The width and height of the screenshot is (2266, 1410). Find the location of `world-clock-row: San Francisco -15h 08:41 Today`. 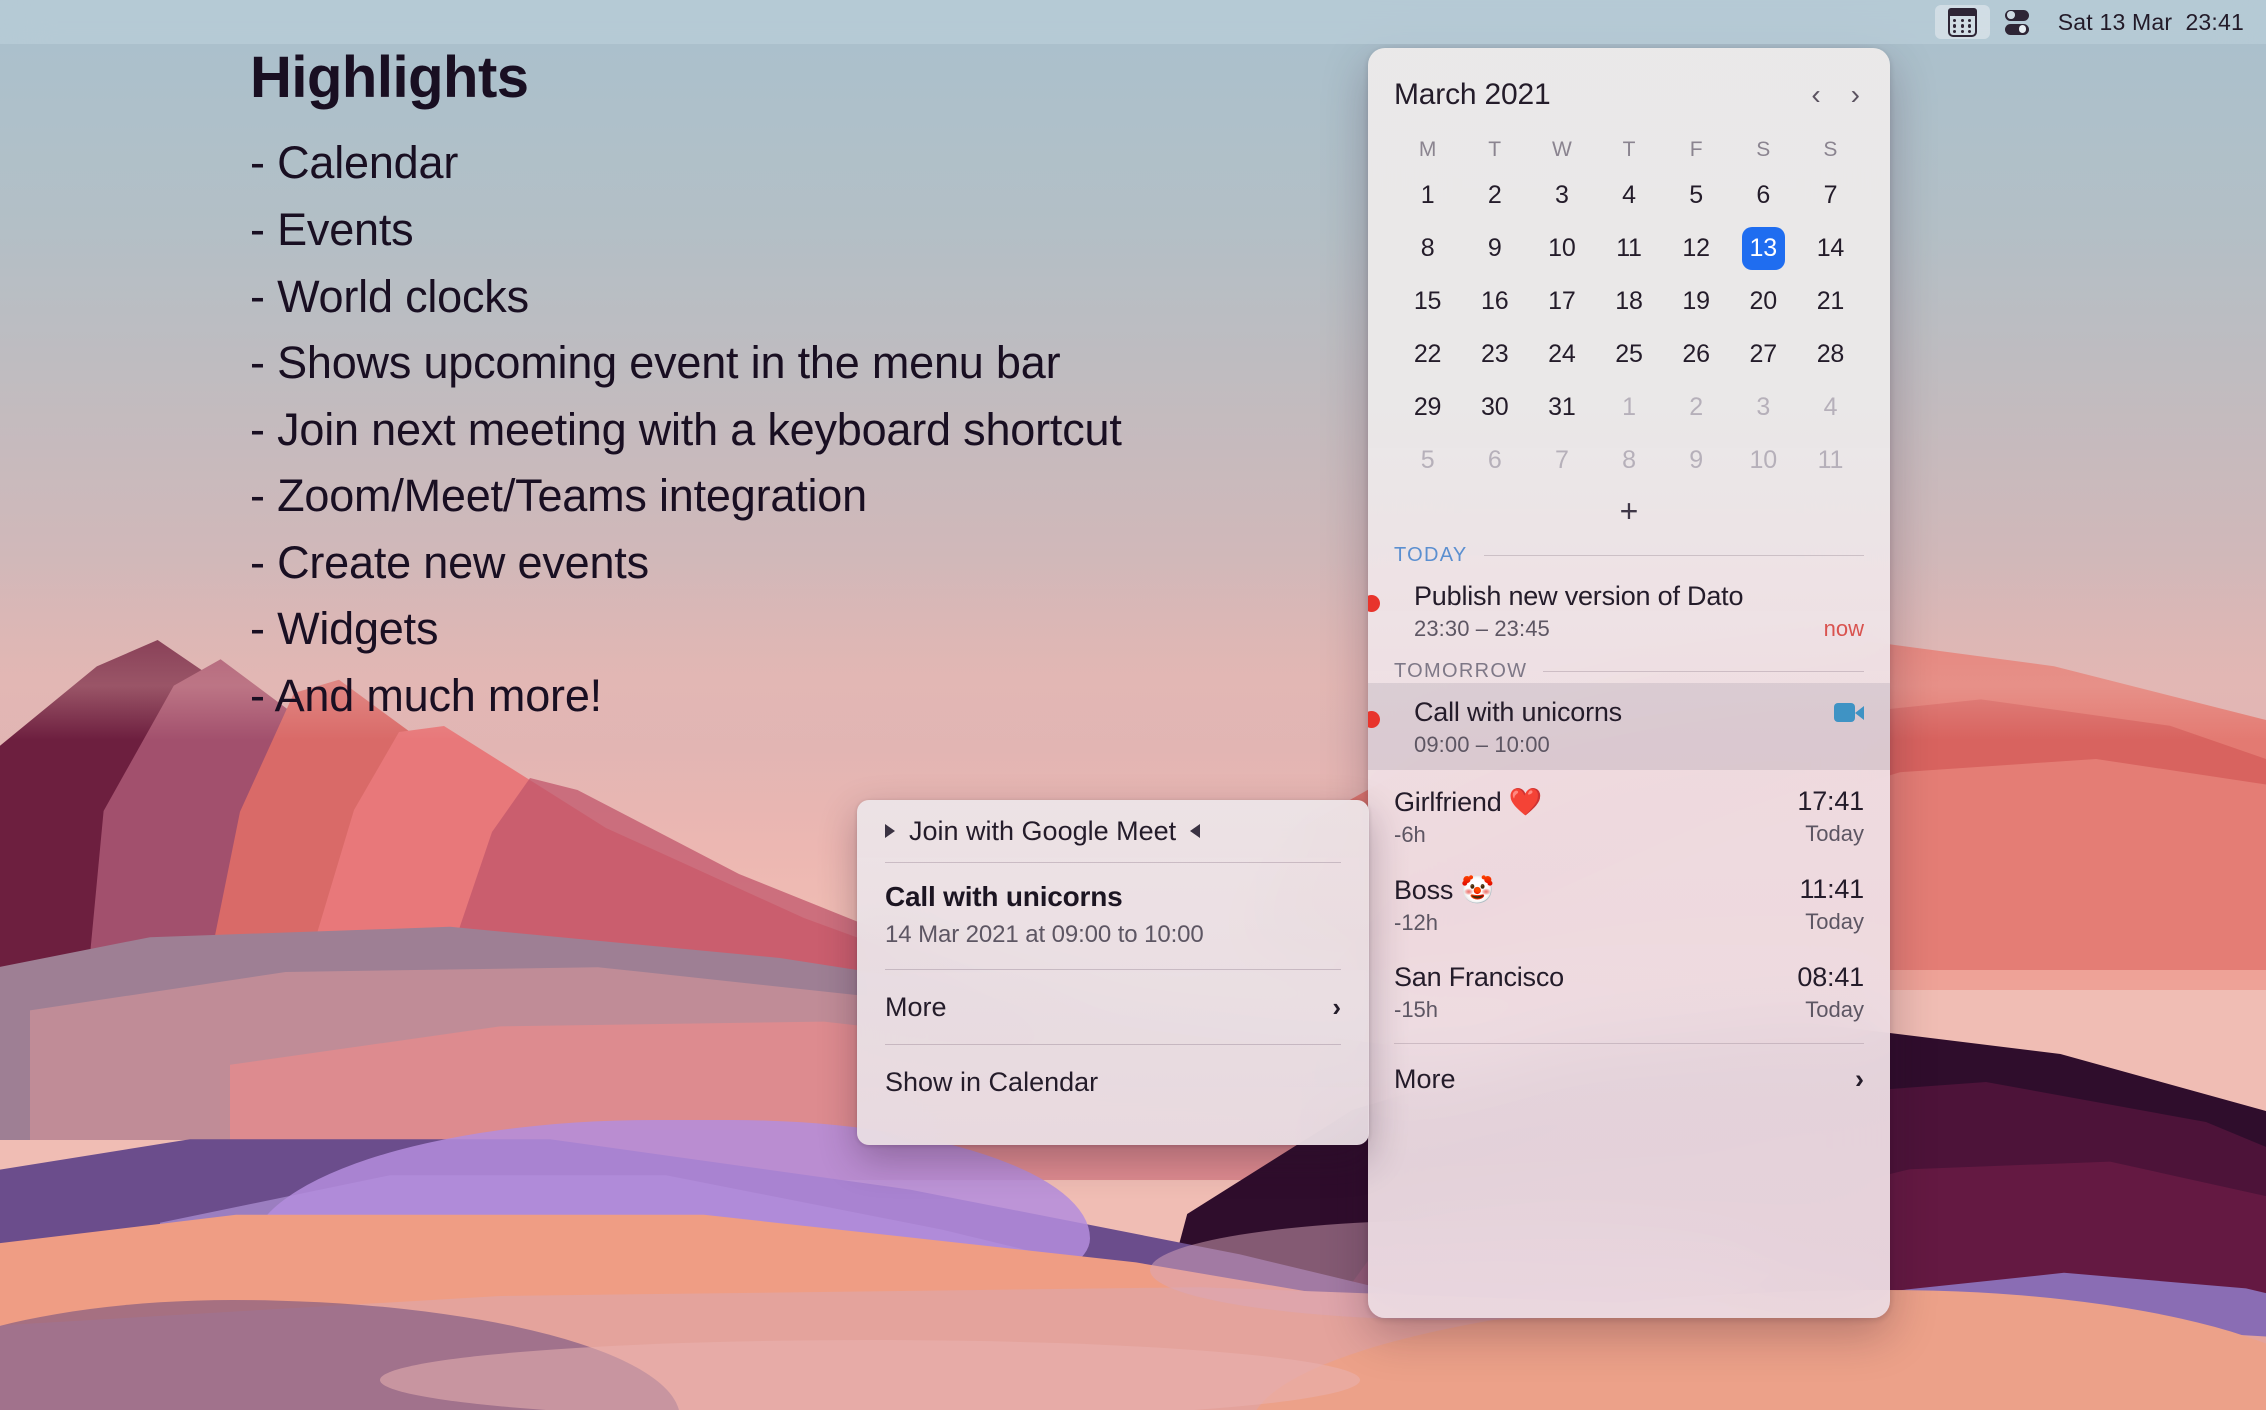

world-clock-row: San Francisco -15h 08:41 Today is located at coordinates (1629, 989).